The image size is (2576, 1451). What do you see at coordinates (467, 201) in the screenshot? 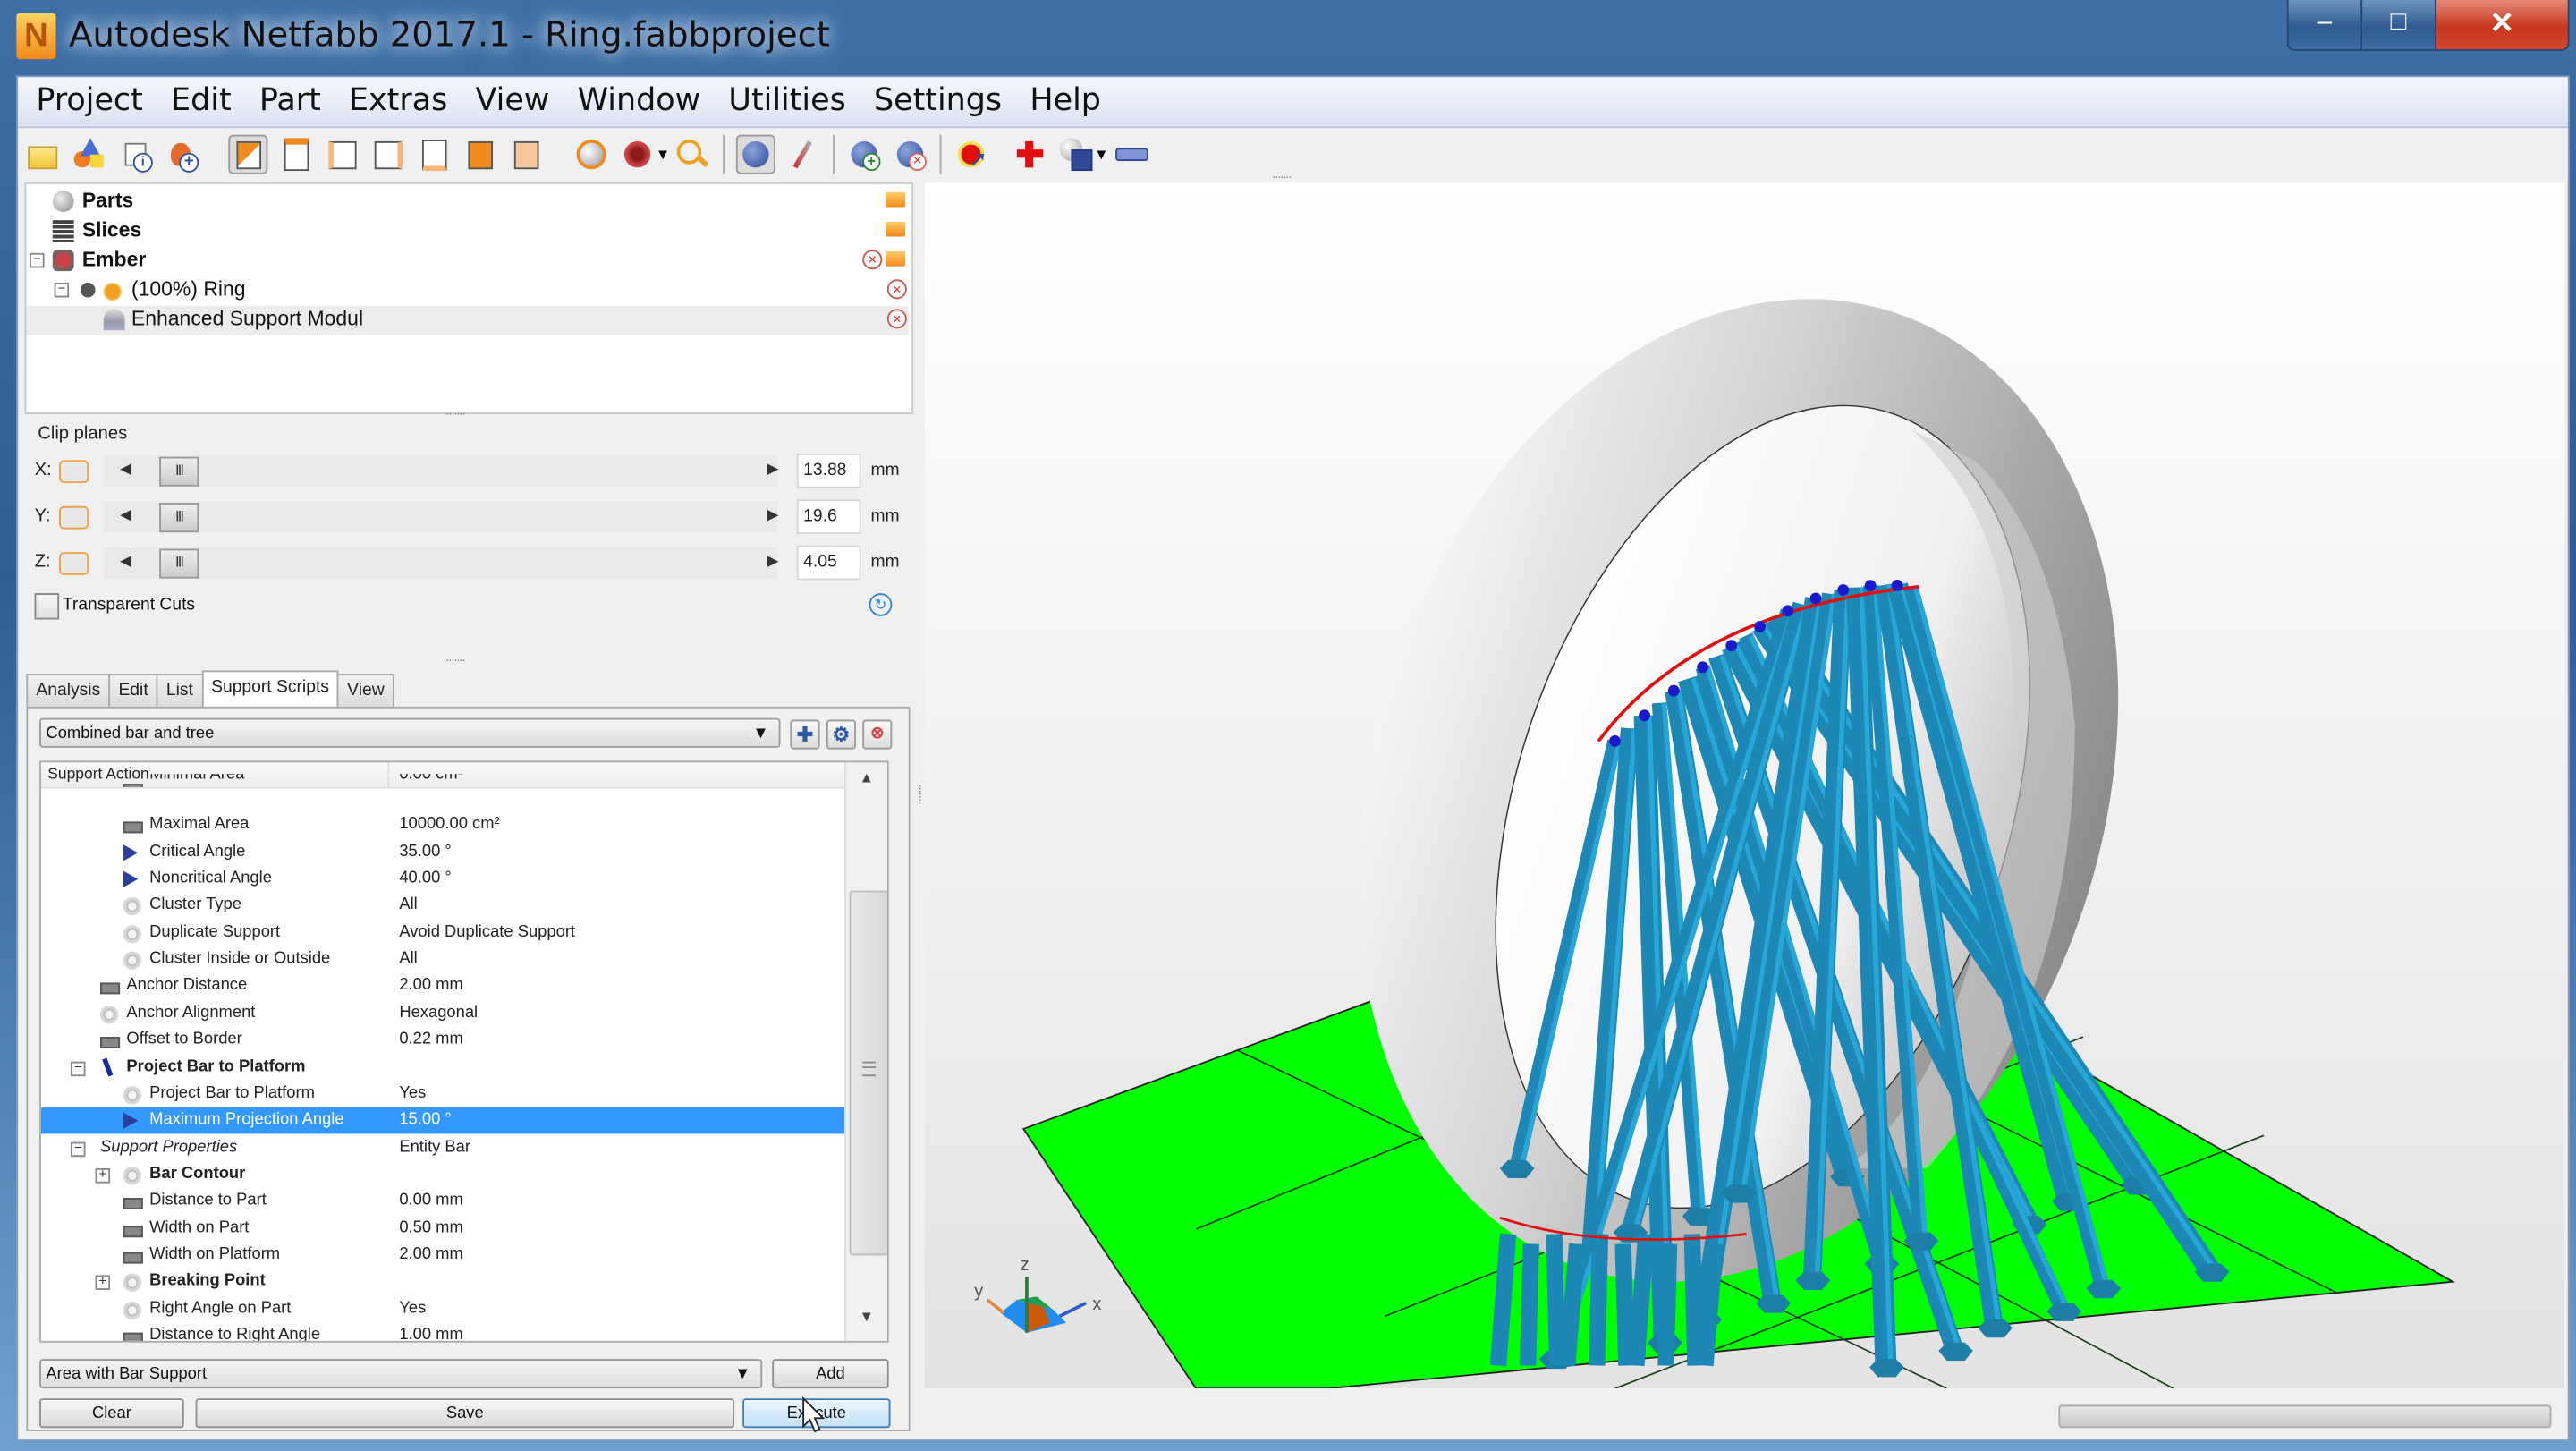
I see `tree-item-parts: Parts` at bounding box center [467, 201].